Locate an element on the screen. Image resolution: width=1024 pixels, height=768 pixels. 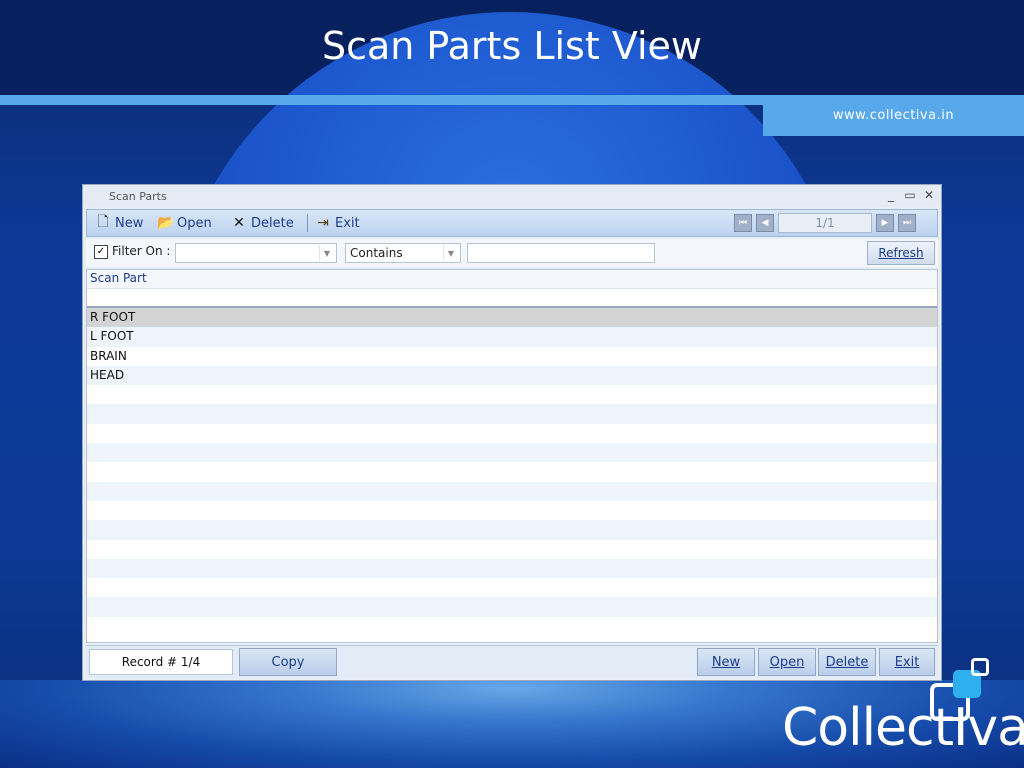
toolbar-delete-button: ✕ Delete is located at coordinates (262, 223).